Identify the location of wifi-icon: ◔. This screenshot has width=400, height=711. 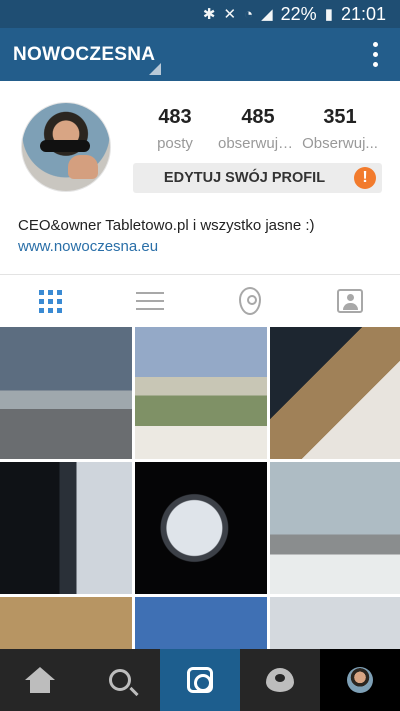
(249, 14).